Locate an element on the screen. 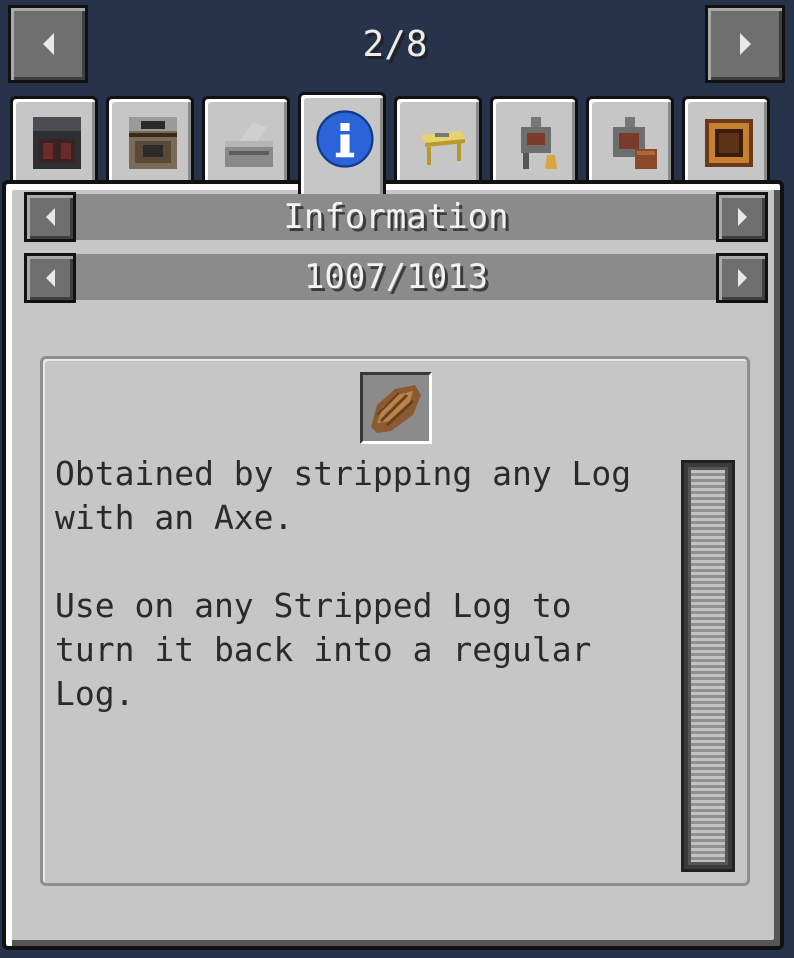  prev-category-button is located at coordinates (50, 217).